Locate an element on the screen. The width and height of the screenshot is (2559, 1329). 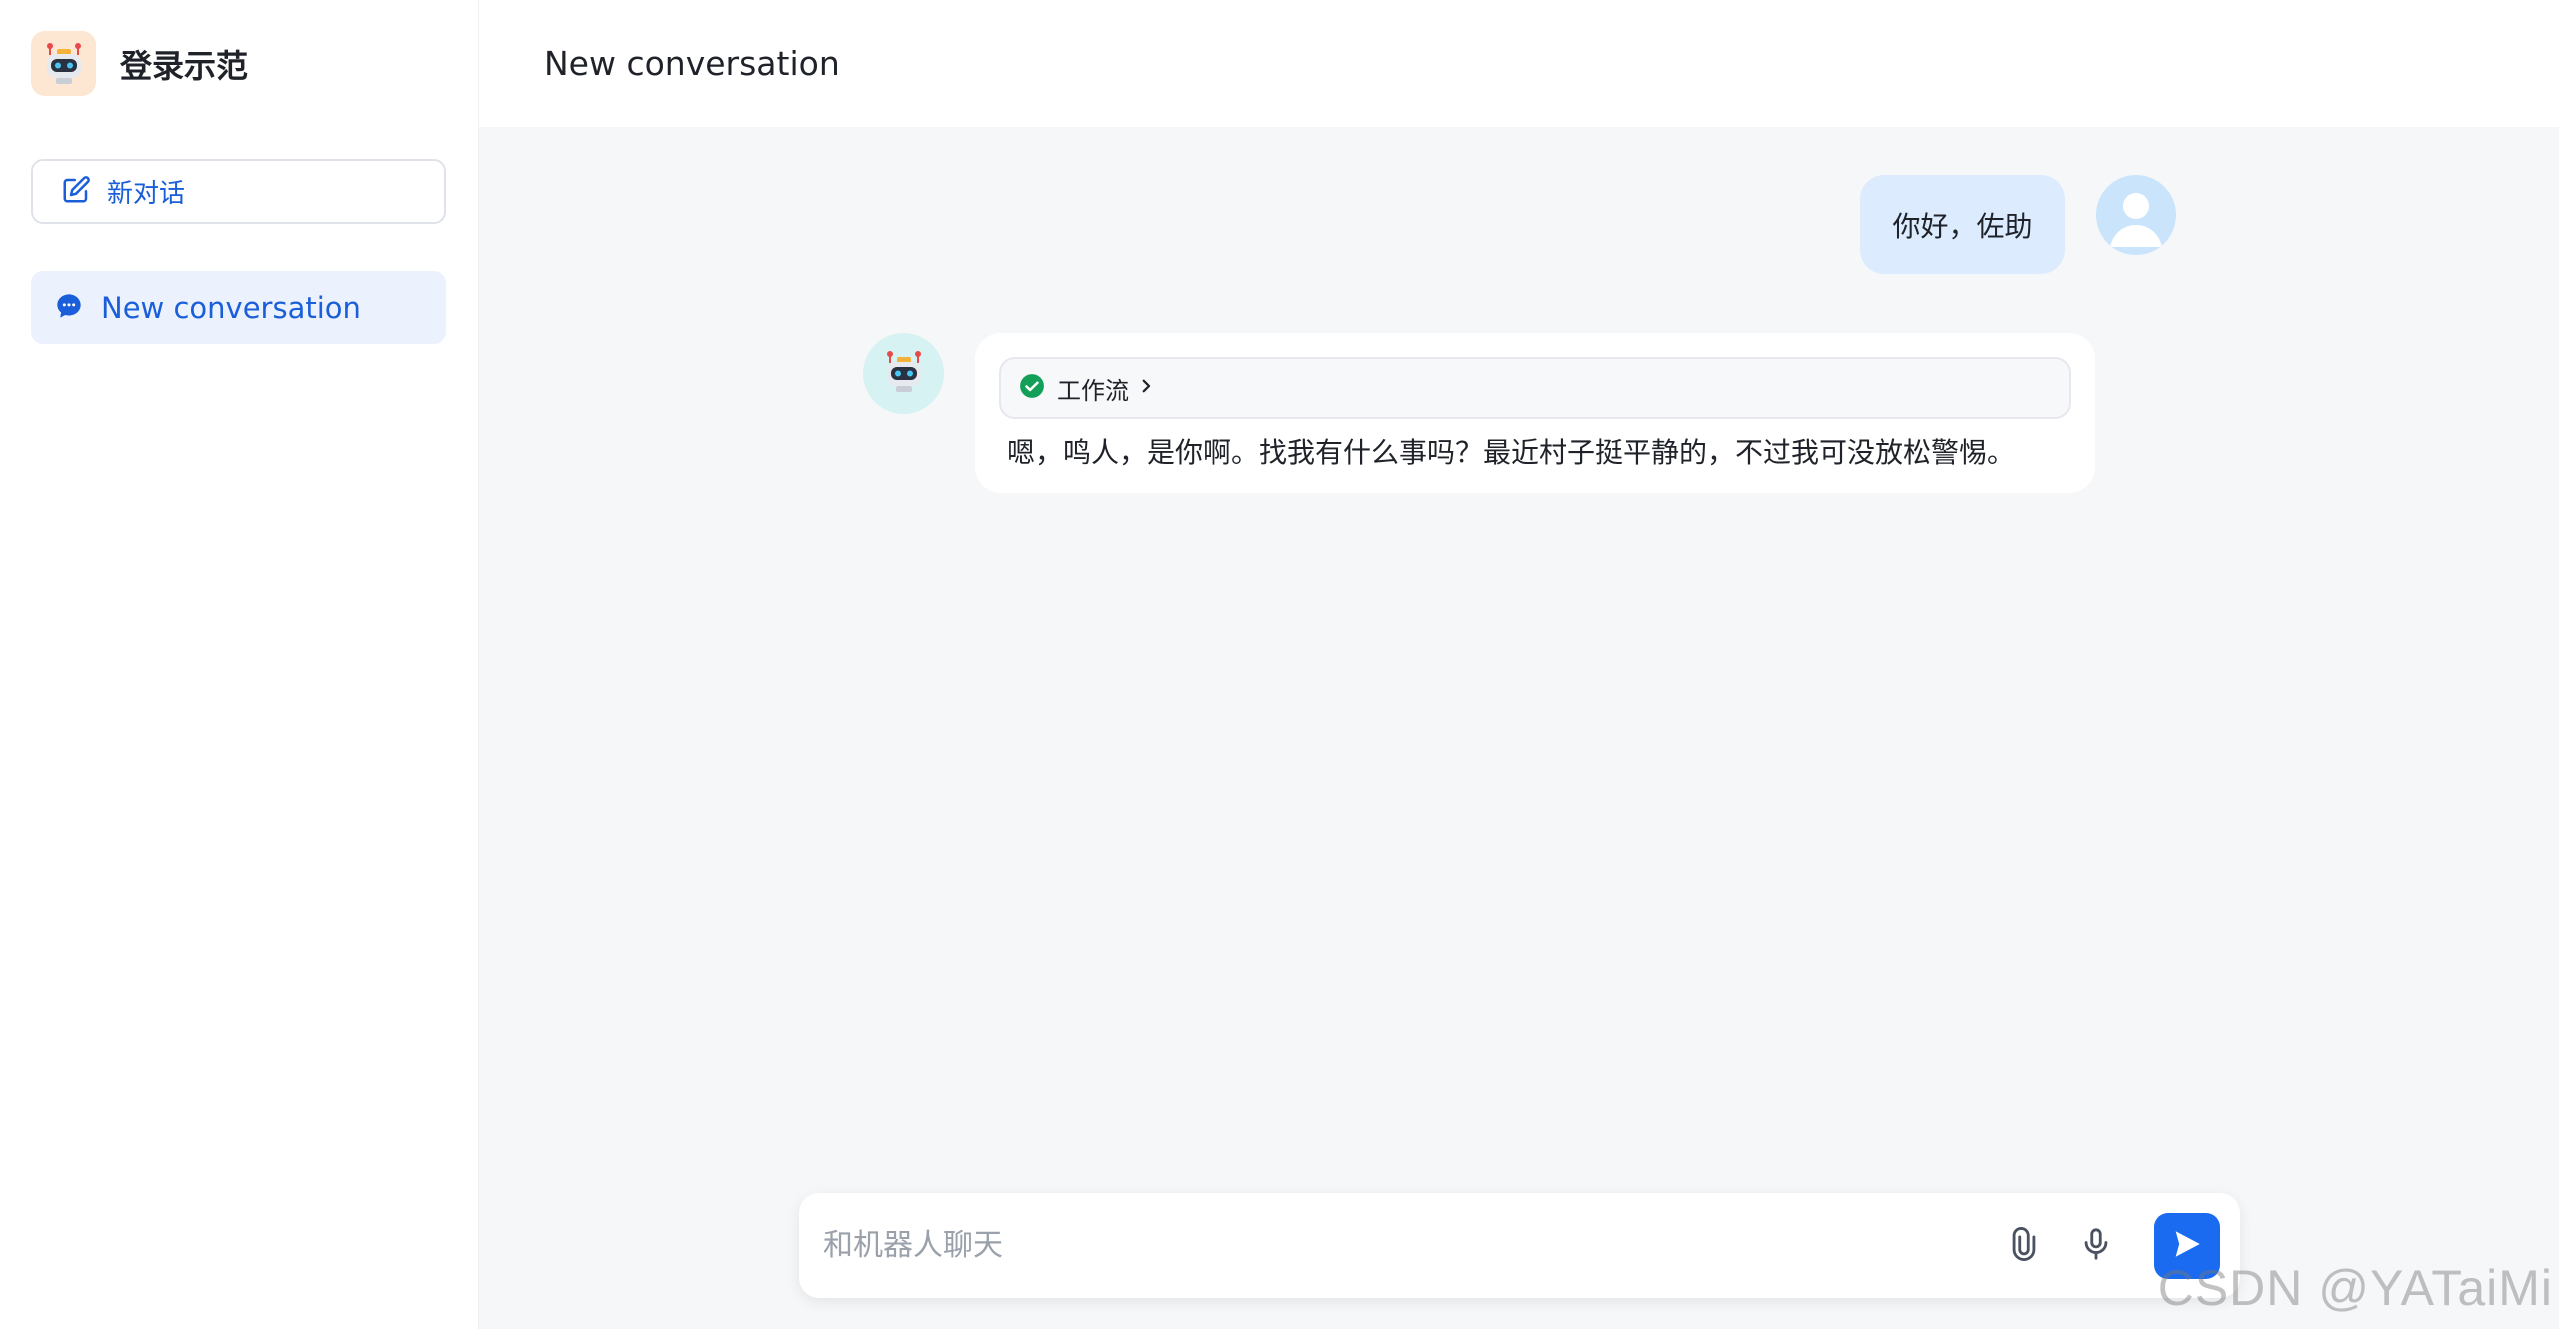
user-message-text: 你好，佐助 is located at coordinates (1962, 226).